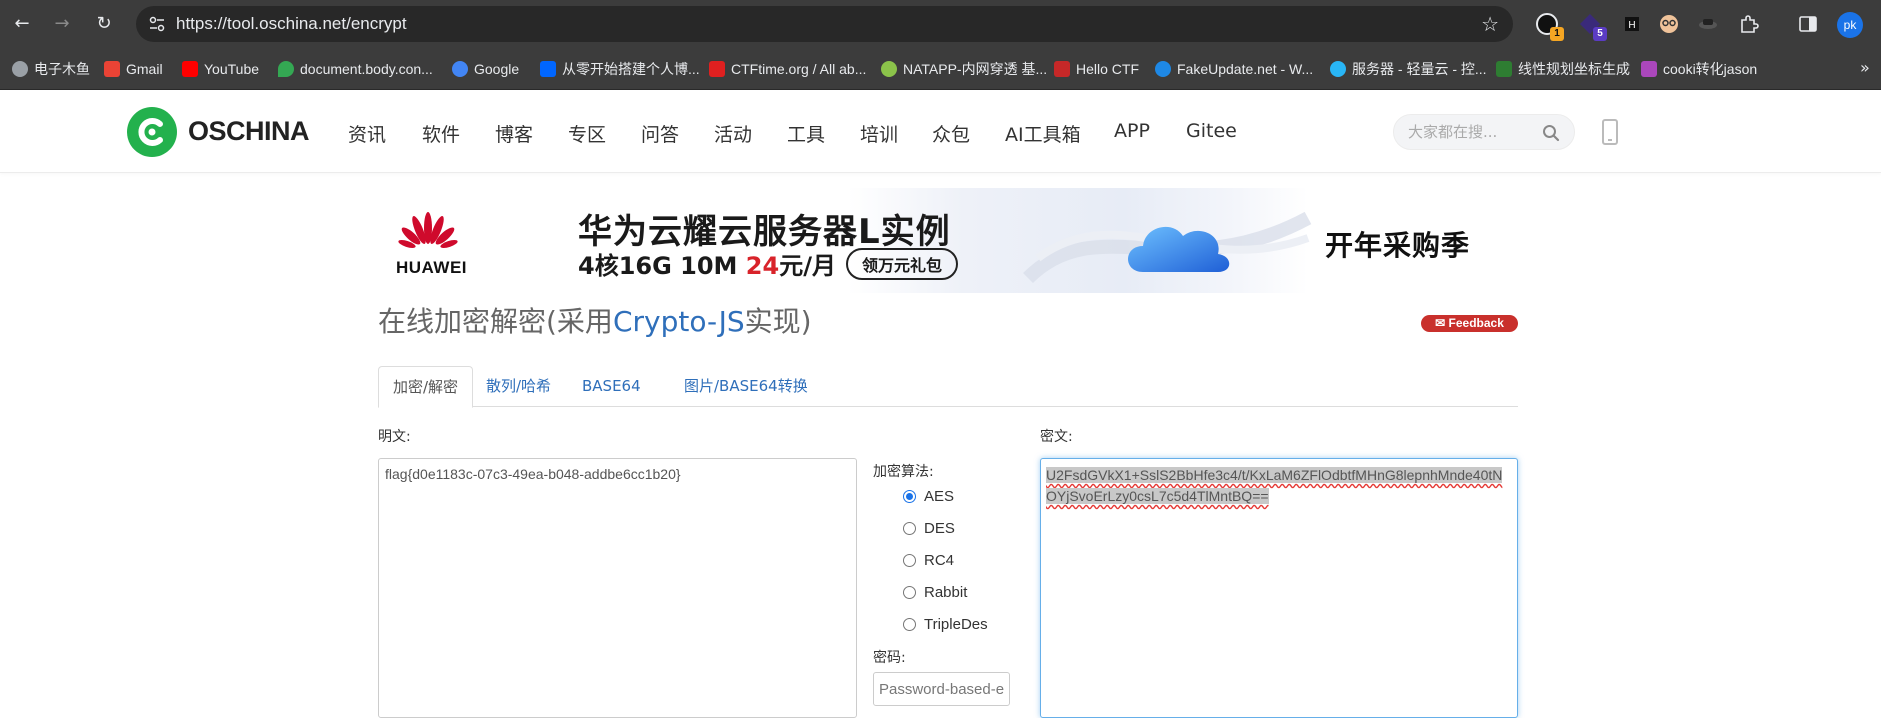 This screenshot has width=1881, height=718. I want to click on search-icon, so click(1551, 133).